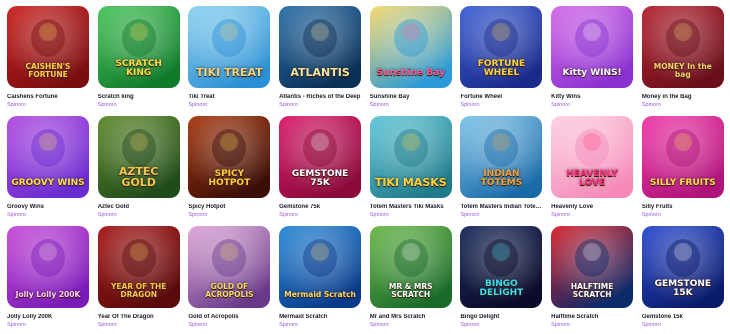 Image resolution: width=730 pixels, height=334 pixels. What do you see at coordinates (139, 207) in the screenshot?
I see `game-title: Aztec Gold` at bounding box center [139, 207].